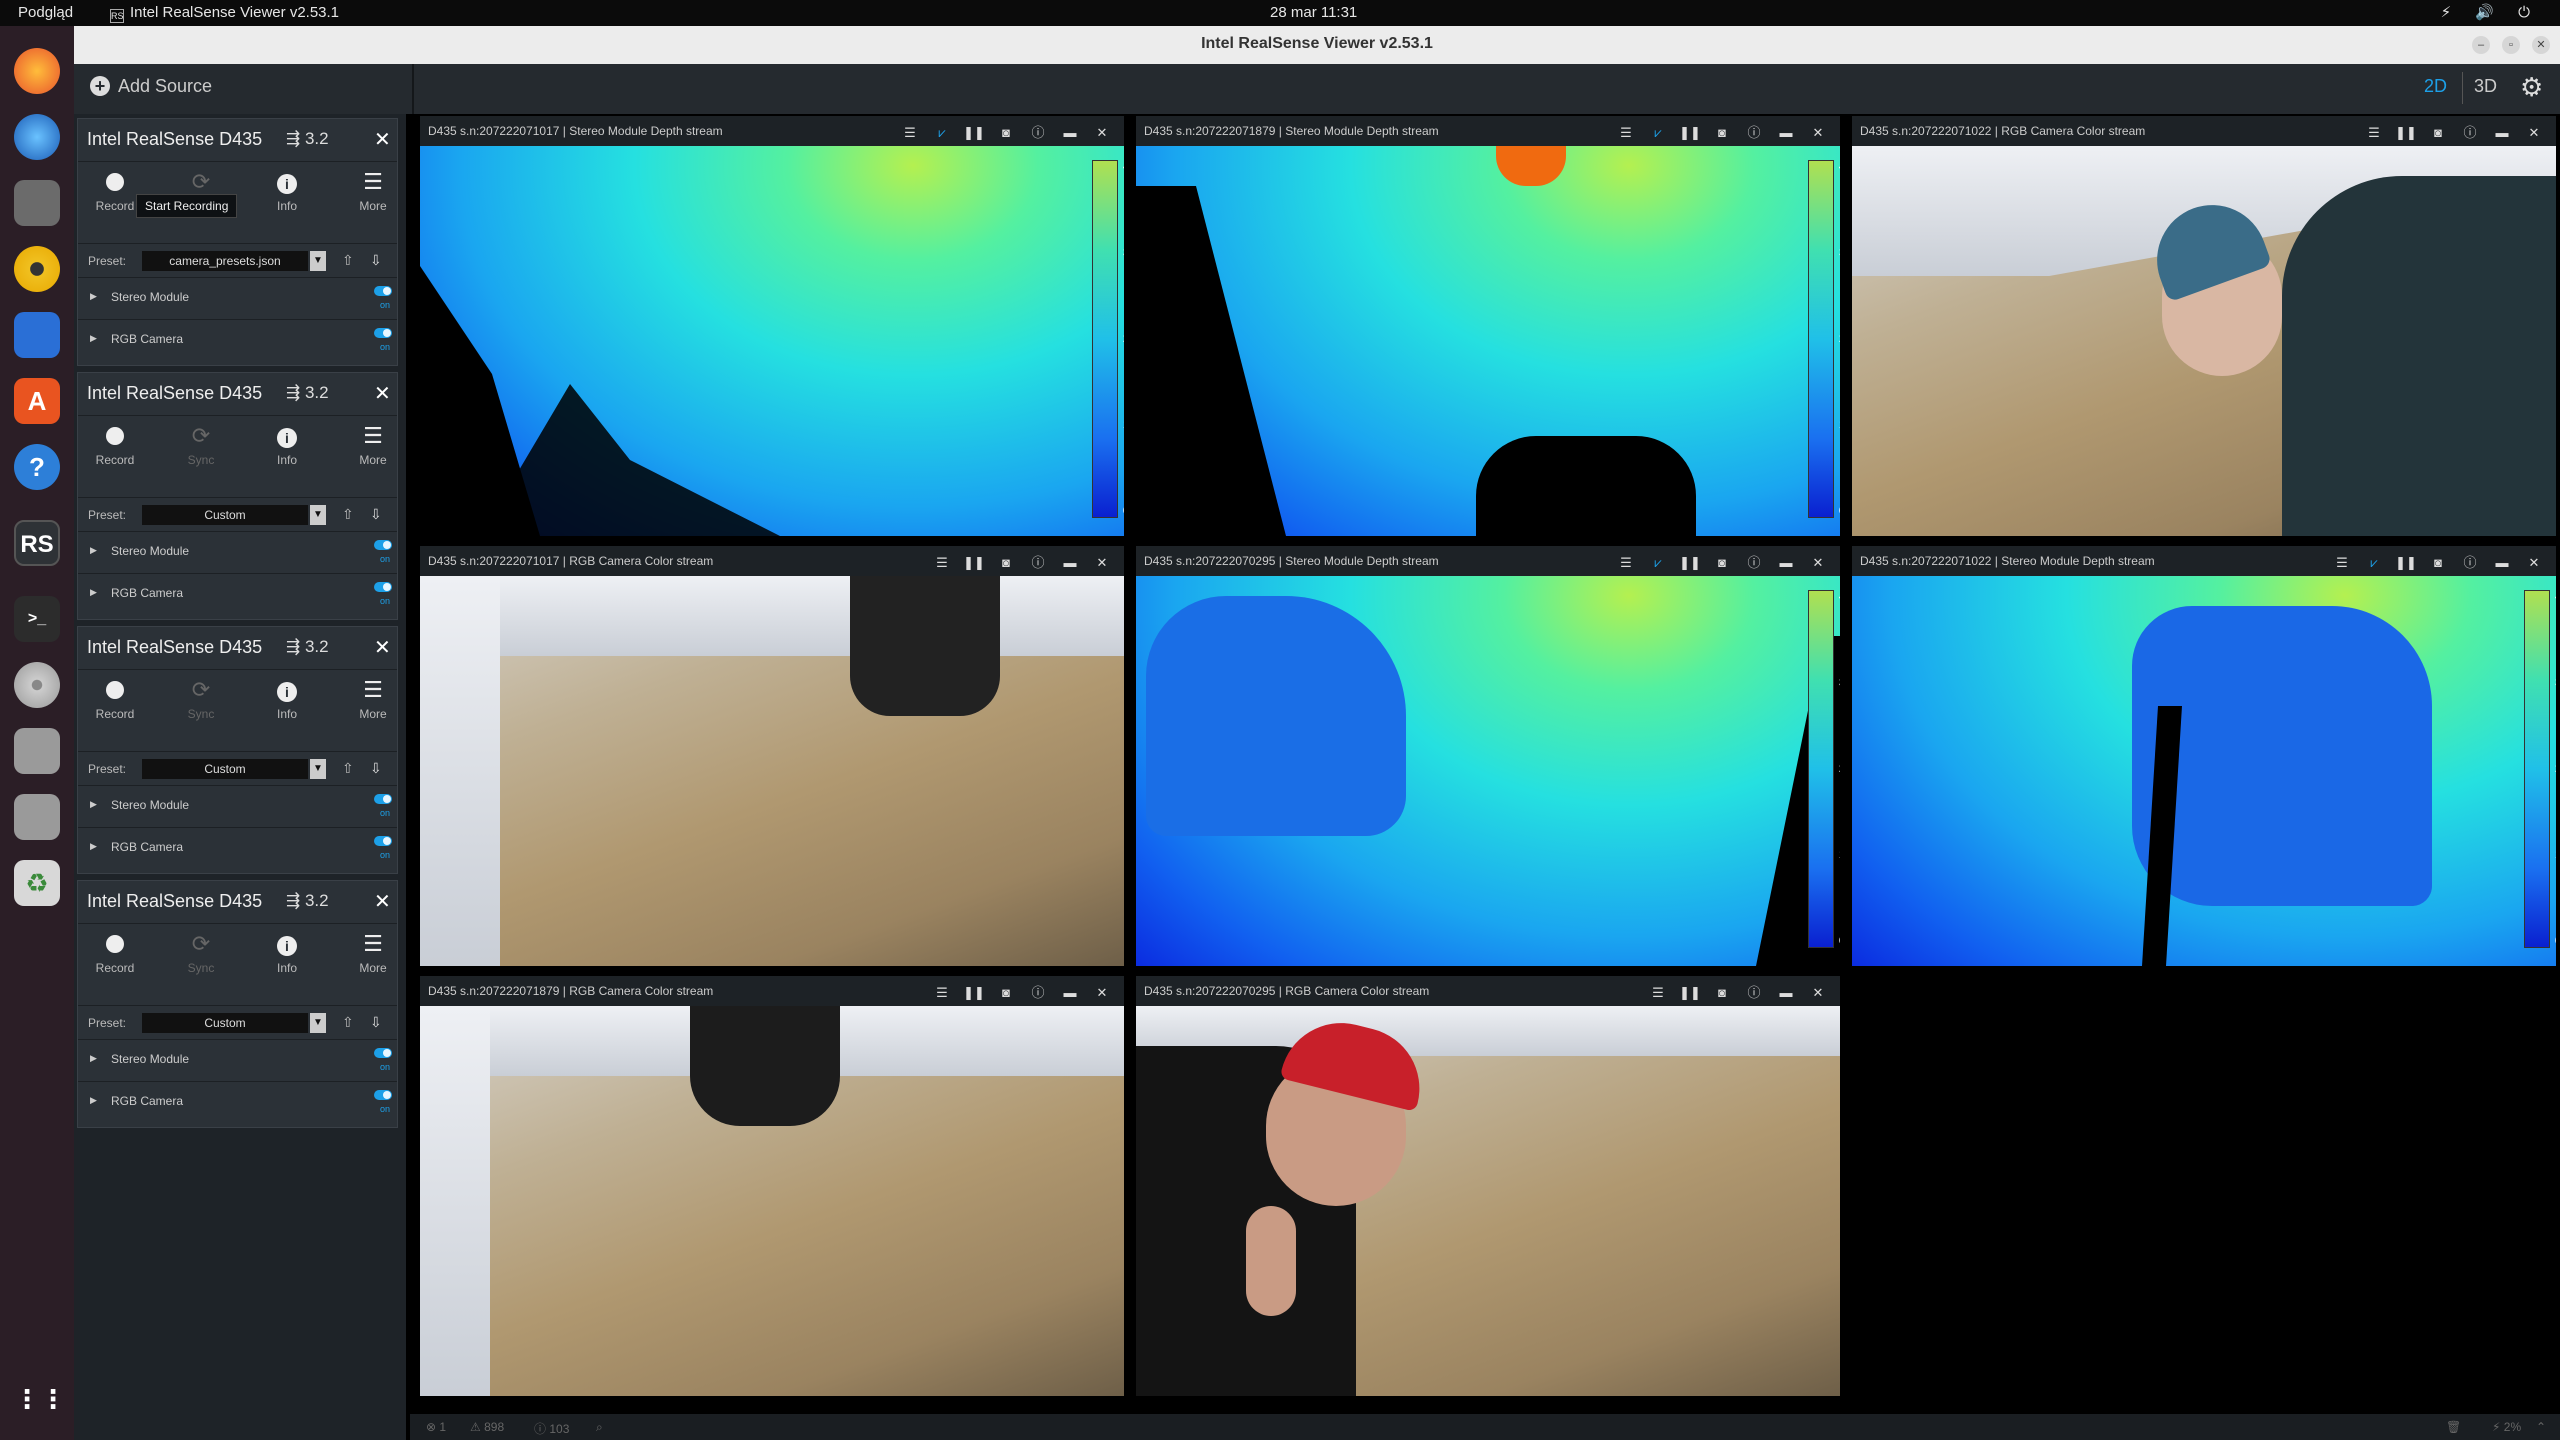 Image resolution: width=2560 pixels, height=1440 pixels. What do you see at coordinates (37, 335) in the screenshot?
I see `writer-icon` at bounding box center [37, 335].